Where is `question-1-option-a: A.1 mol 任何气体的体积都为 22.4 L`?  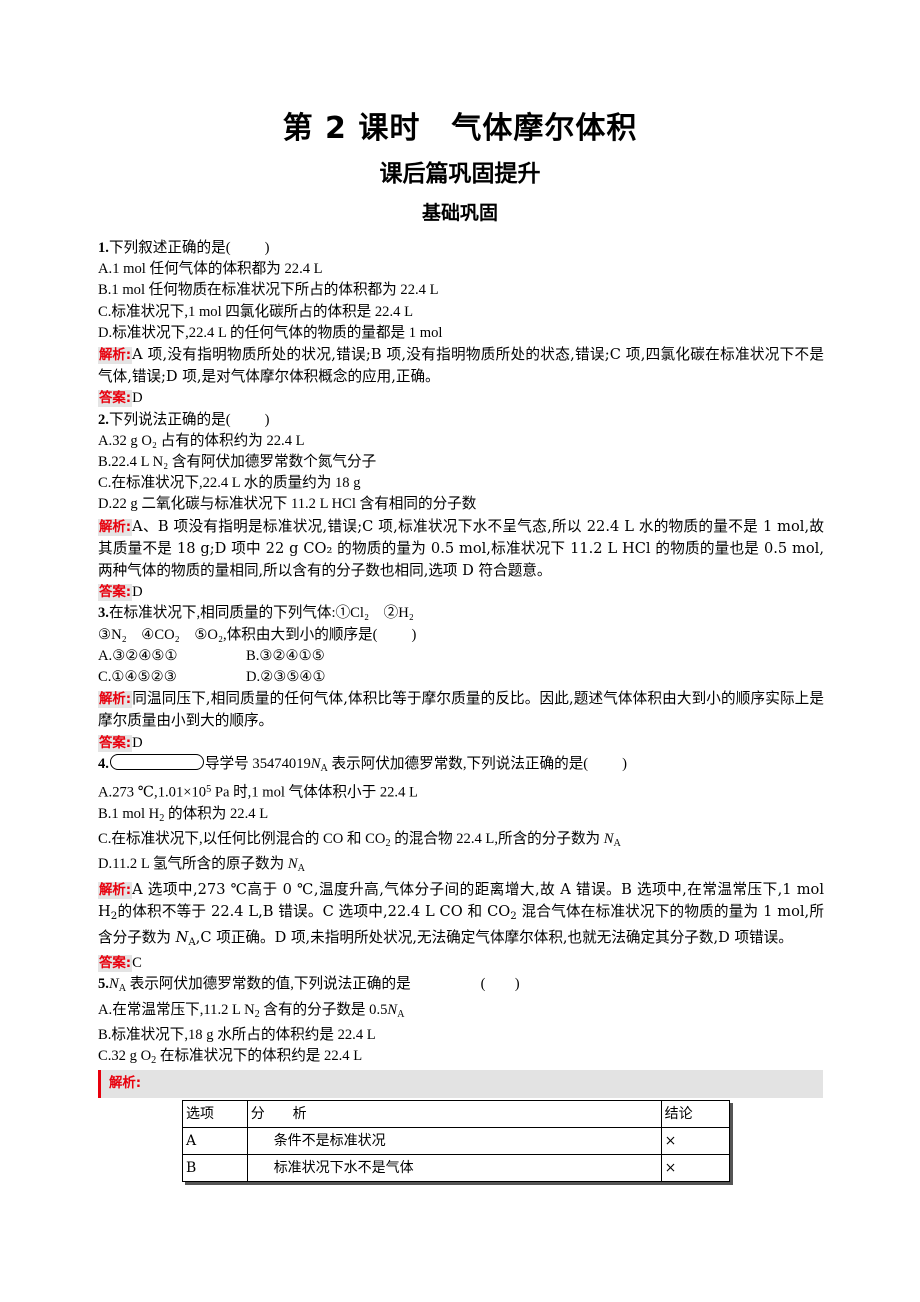
question-1-option-a: A.1 mol 任何气体的体积都为 22.4 L is located at coordinates (210, 269).